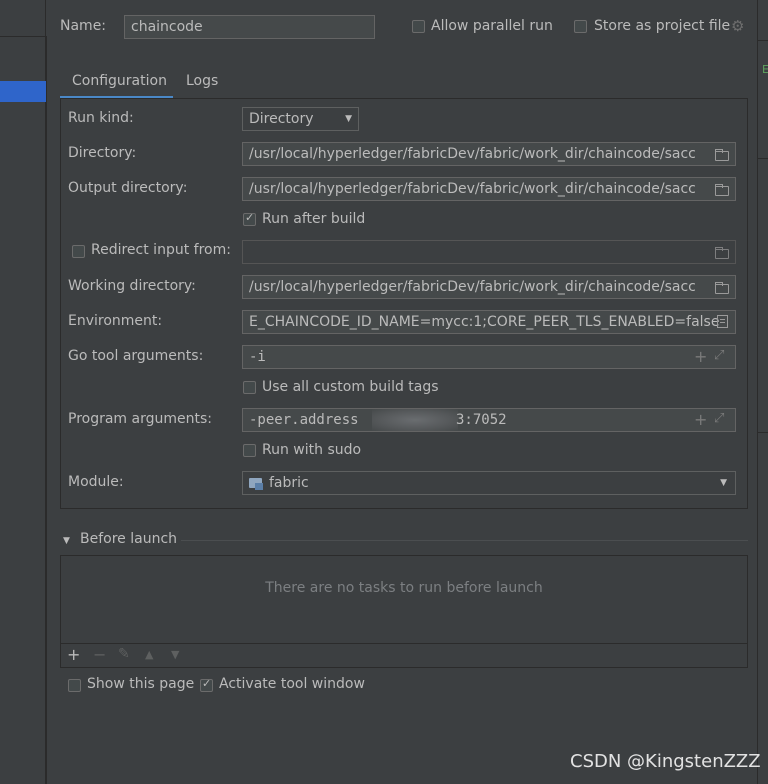  What do you see at coordinates (249, 387) in the screenshot?
I see `use-custom-build-tags-checkbox` at bounding box center [249, 387].